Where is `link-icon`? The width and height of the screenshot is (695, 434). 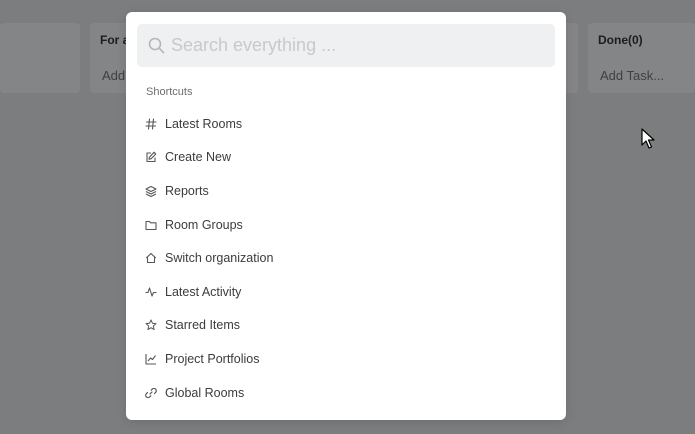
link-icon is located at coordinates (151, 393).